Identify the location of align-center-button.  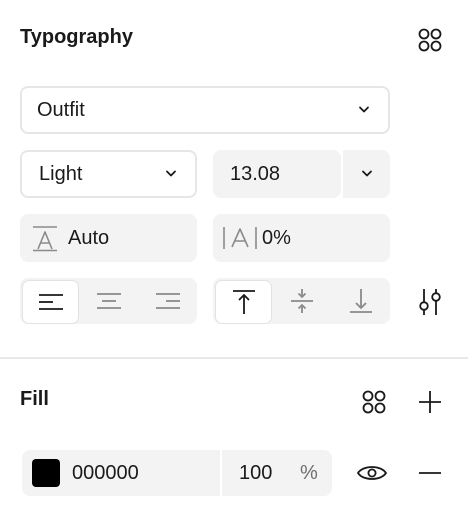
(108, 301).